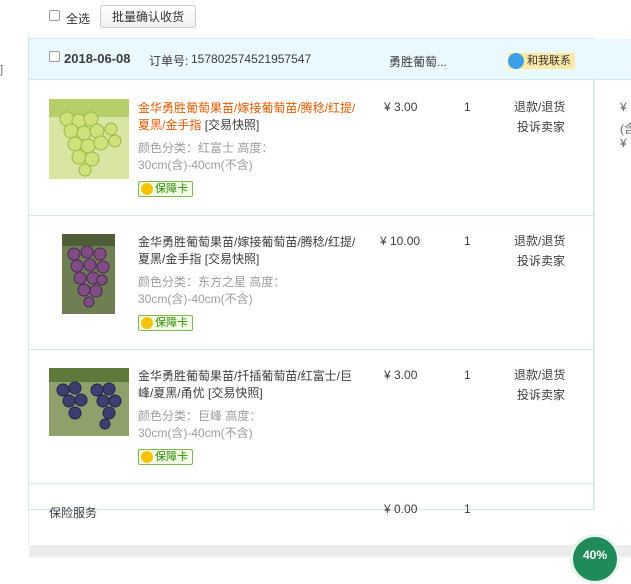 This screenshot has height=584, width=631. What do you see at coordinates (148, 16) in the screenshot?
I see `batch-confirm-receipt-button: 批量确认收货` at bounding box center [148, 16].